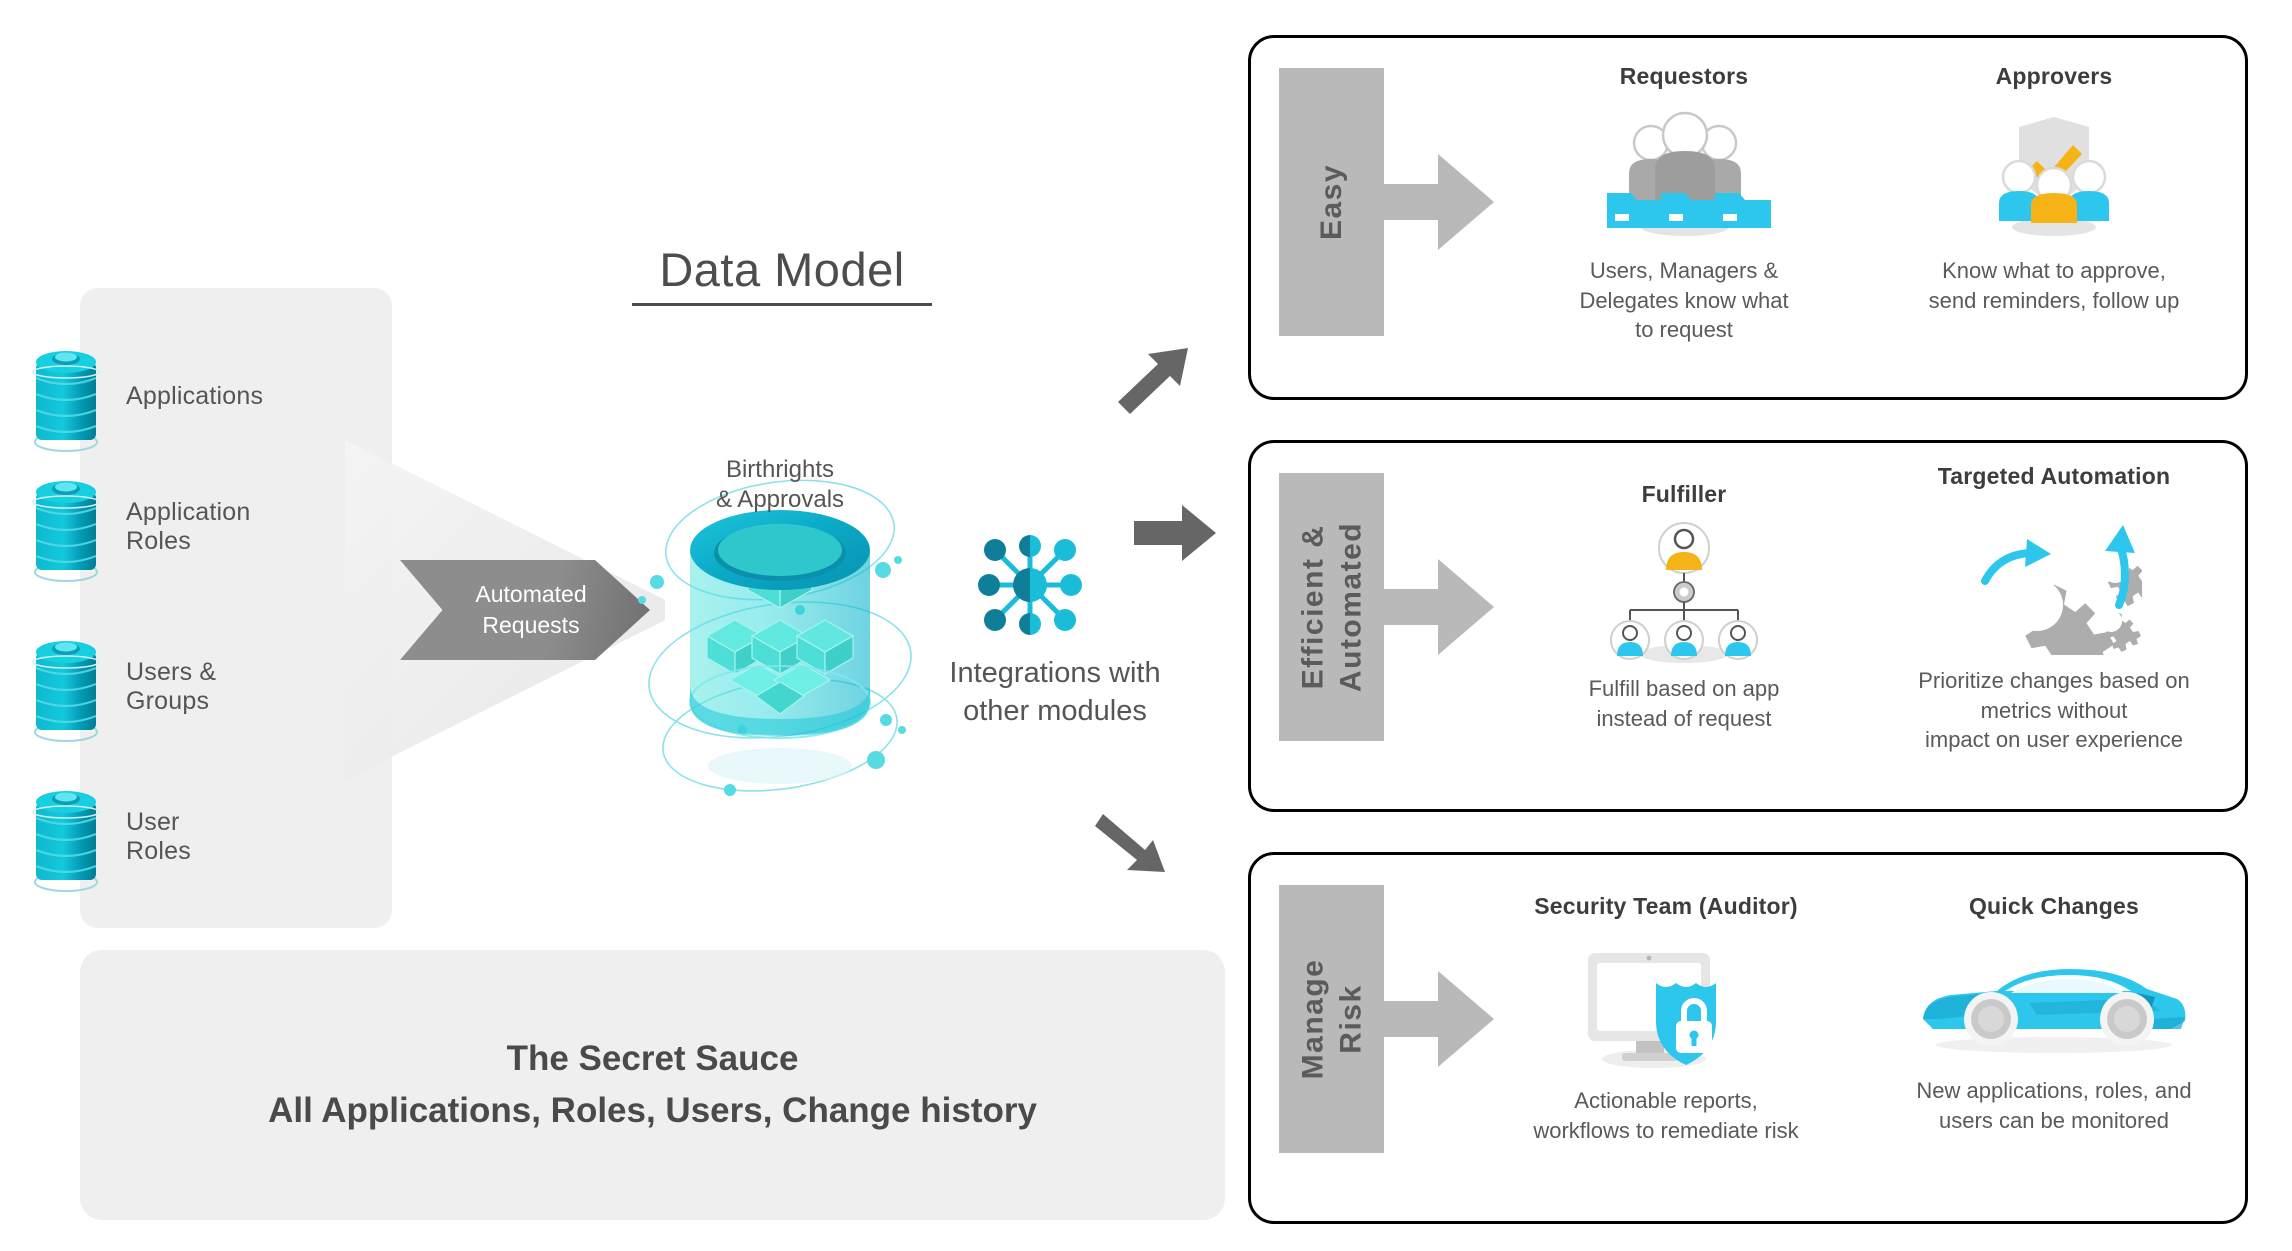 The width and height of the screenshot is (2292, 1251). What do you see at coordinates (1140, 842) in the screenshot?
I see `arrow-down-right-icon` at bounding box center [1140, 842].